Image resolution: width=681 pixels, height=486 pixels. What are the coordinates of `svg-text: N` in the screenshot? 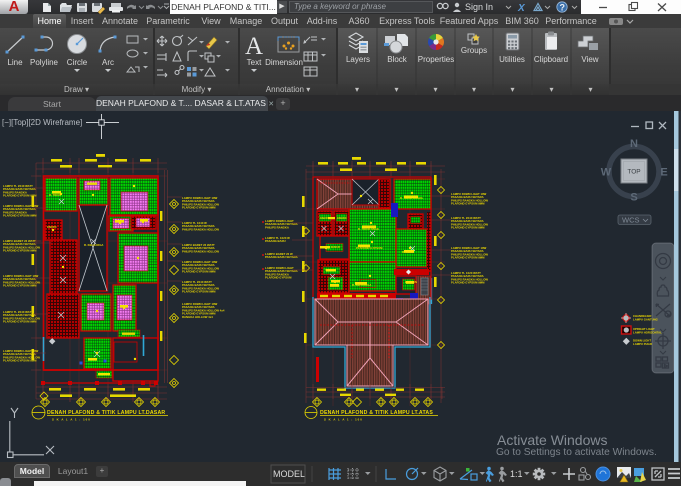 It's located at (634, 144).